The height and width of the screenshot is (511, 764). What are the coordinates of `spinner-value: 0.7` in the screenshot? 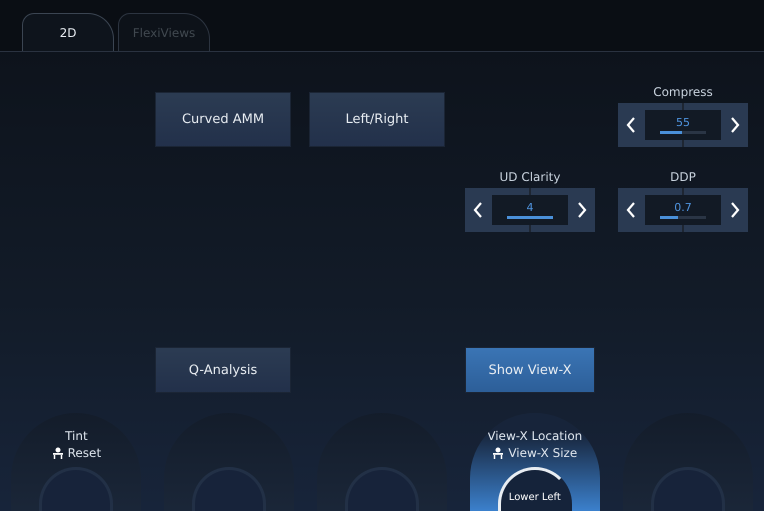 It's located at (683, 208).